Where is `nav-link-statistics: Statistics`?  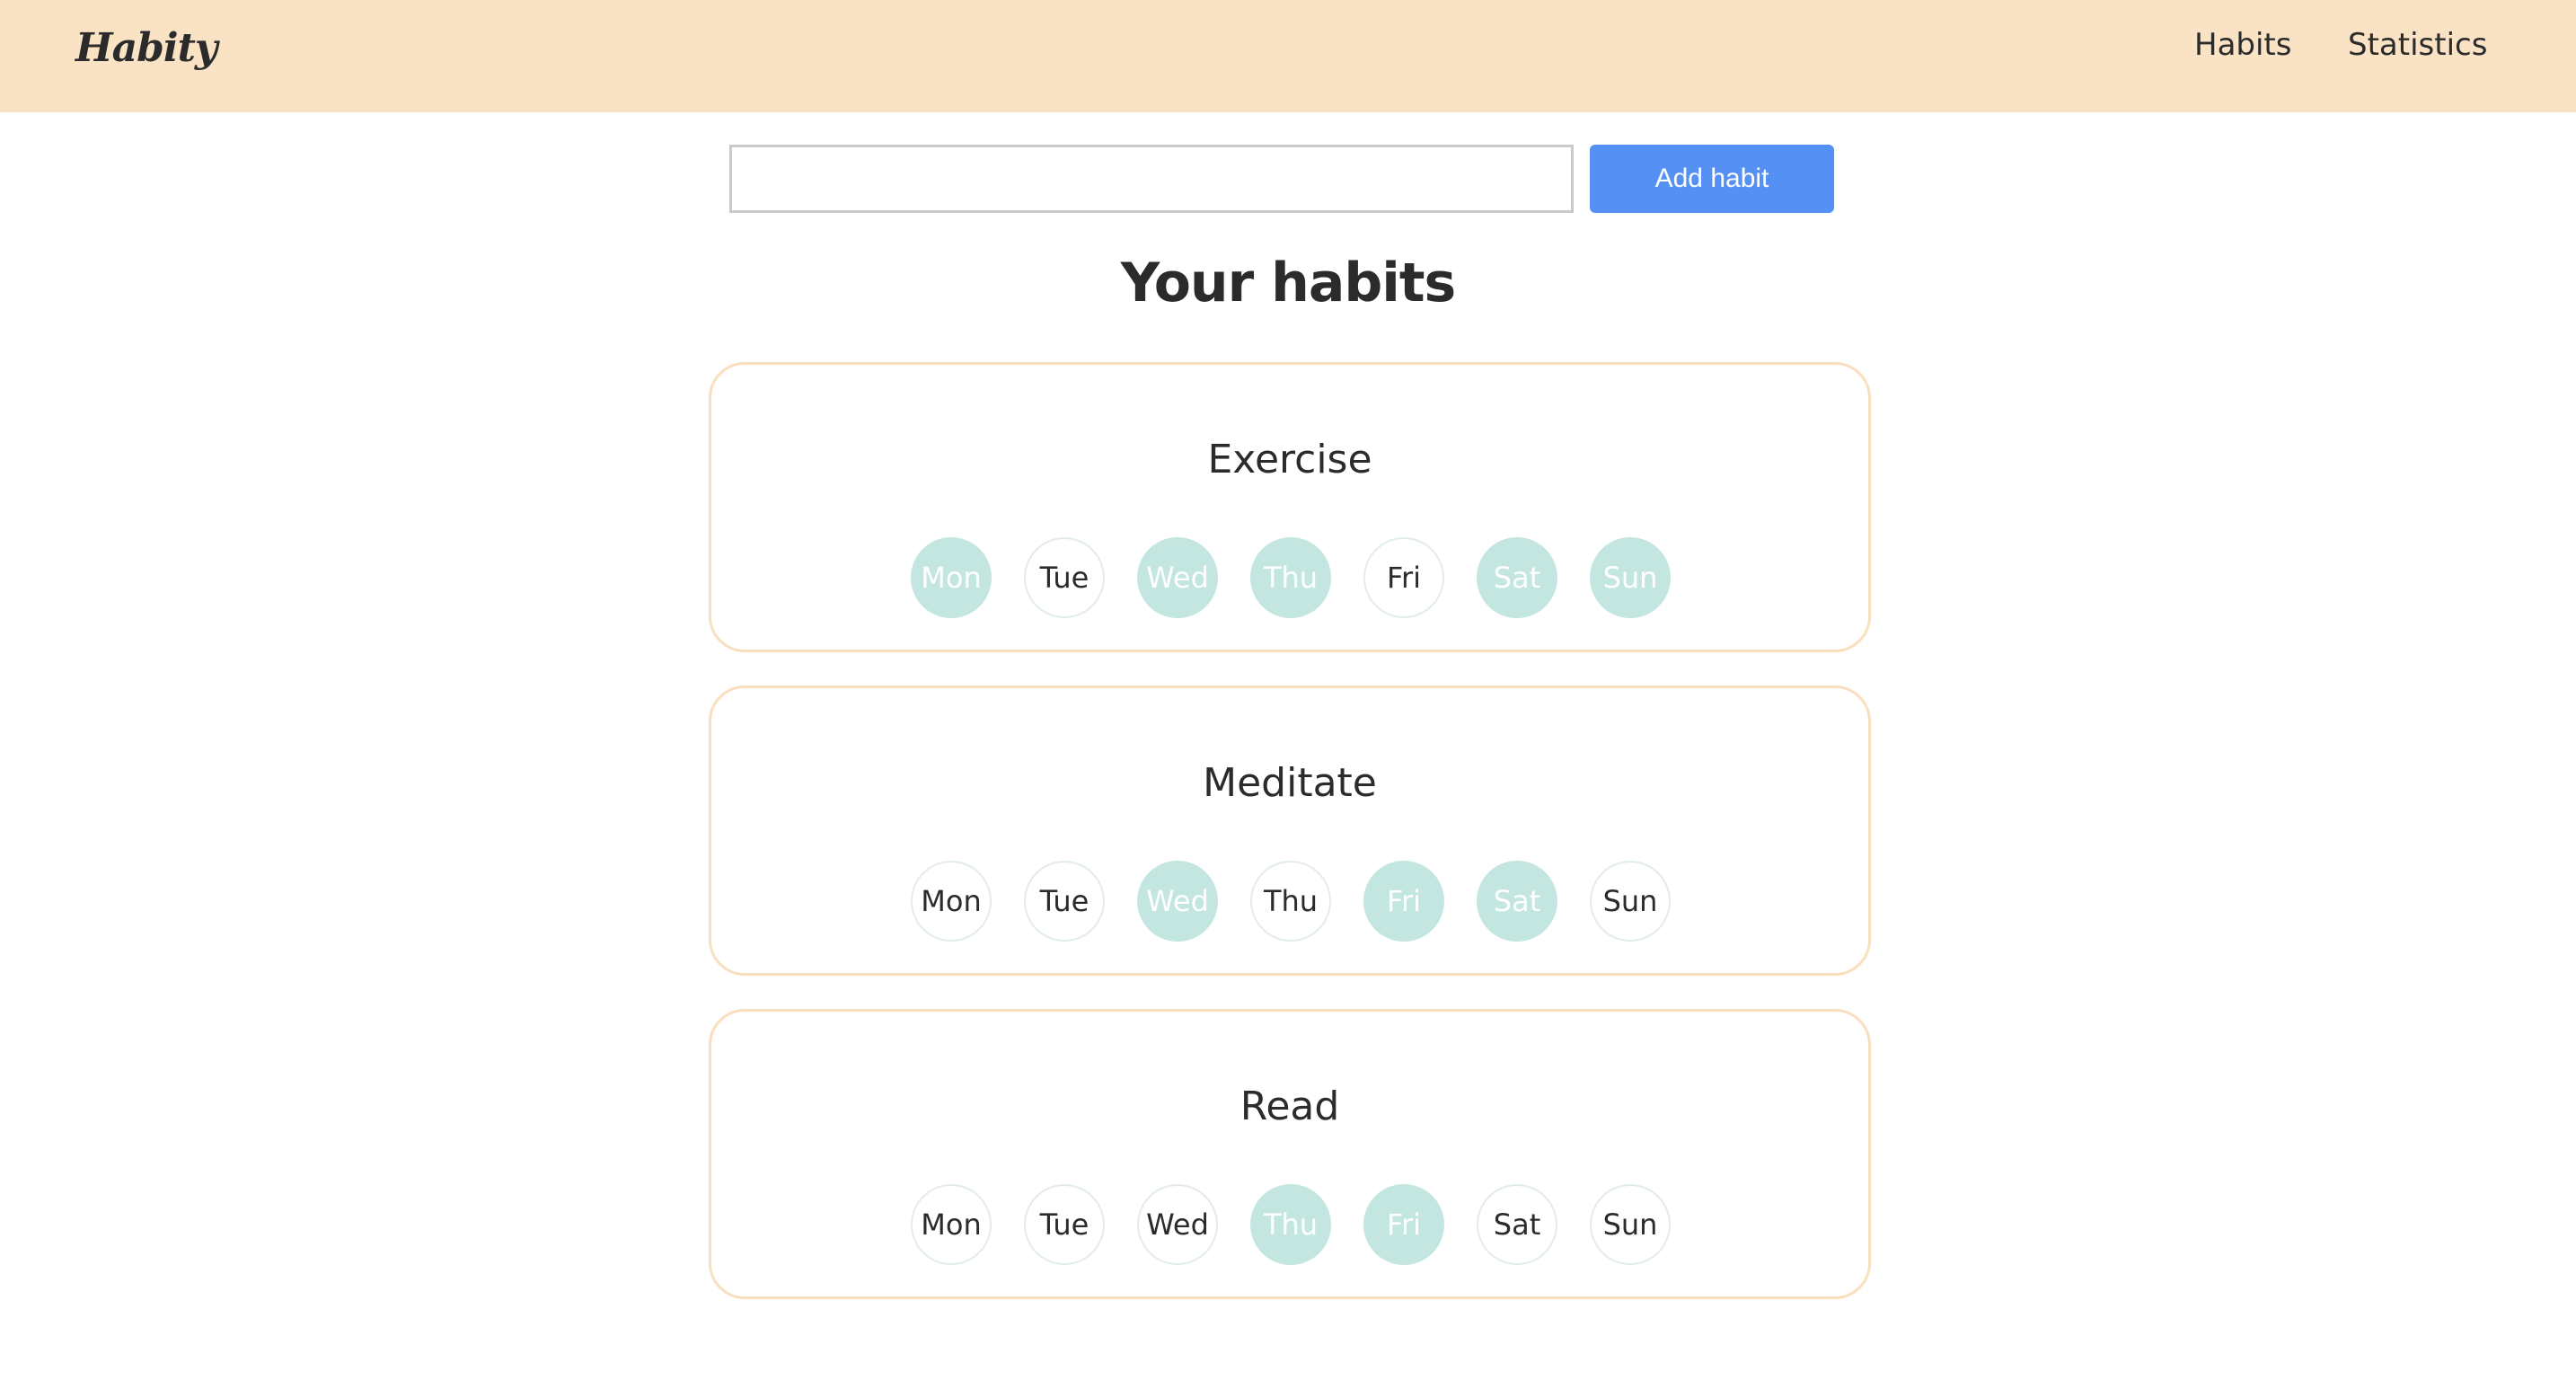 nav-link-statistics: Statistics is located at coordinates (2417, 45).